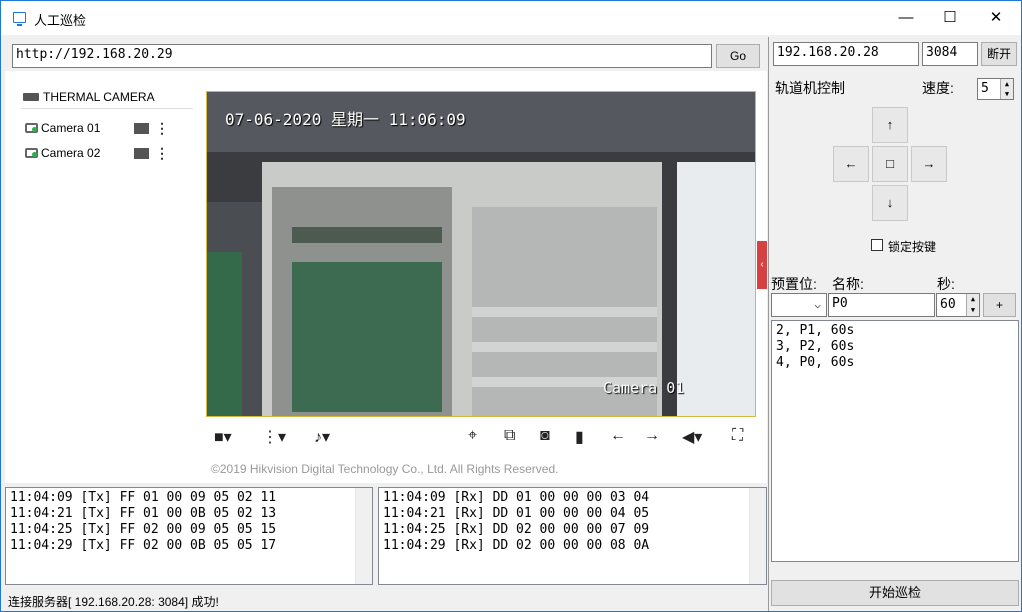  What do you see at coordinates (71, 128) in the screenshot?
I see `camera-label: Camera 01` at bounding box center [71, 128].